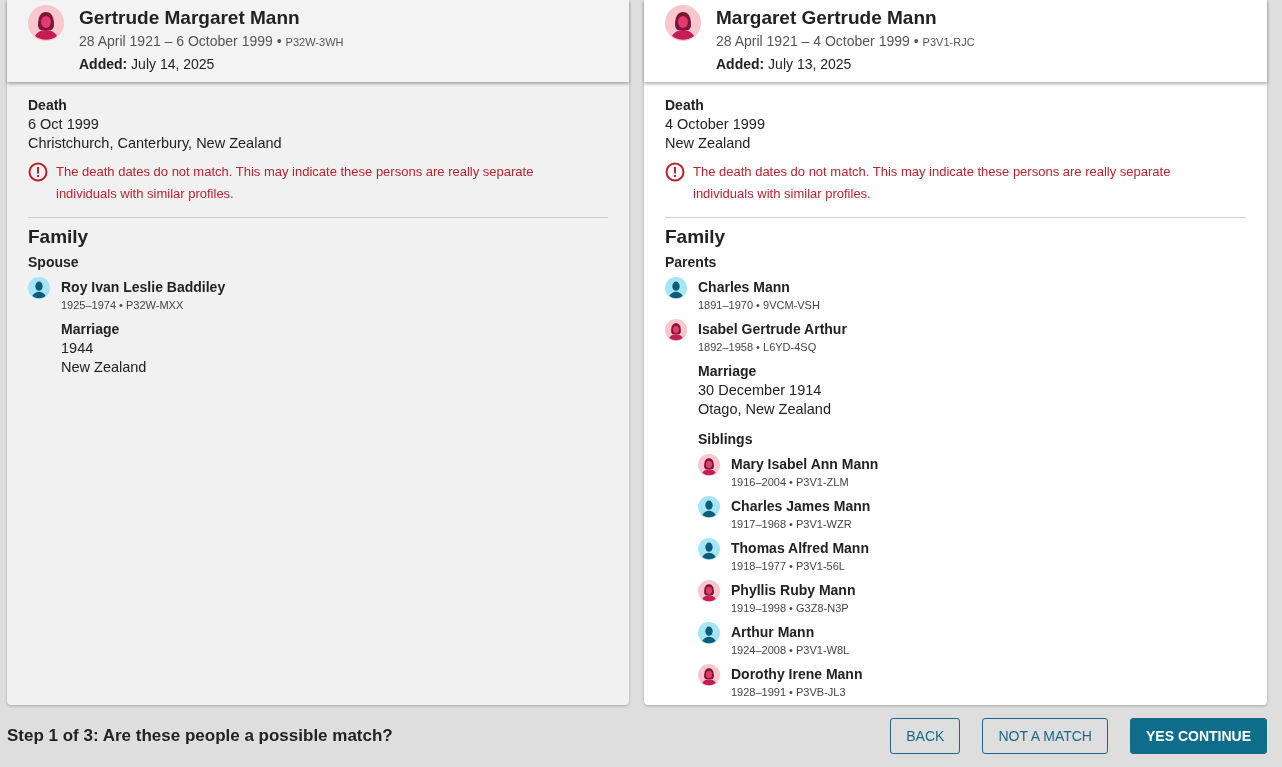 The height and width of the screenshot is (767, 1282). What do you see at coordinates (805, 464) in the screenshot?
I see `person-name: Mary Isabel Ann Mann` at bounding box center [805, 464].